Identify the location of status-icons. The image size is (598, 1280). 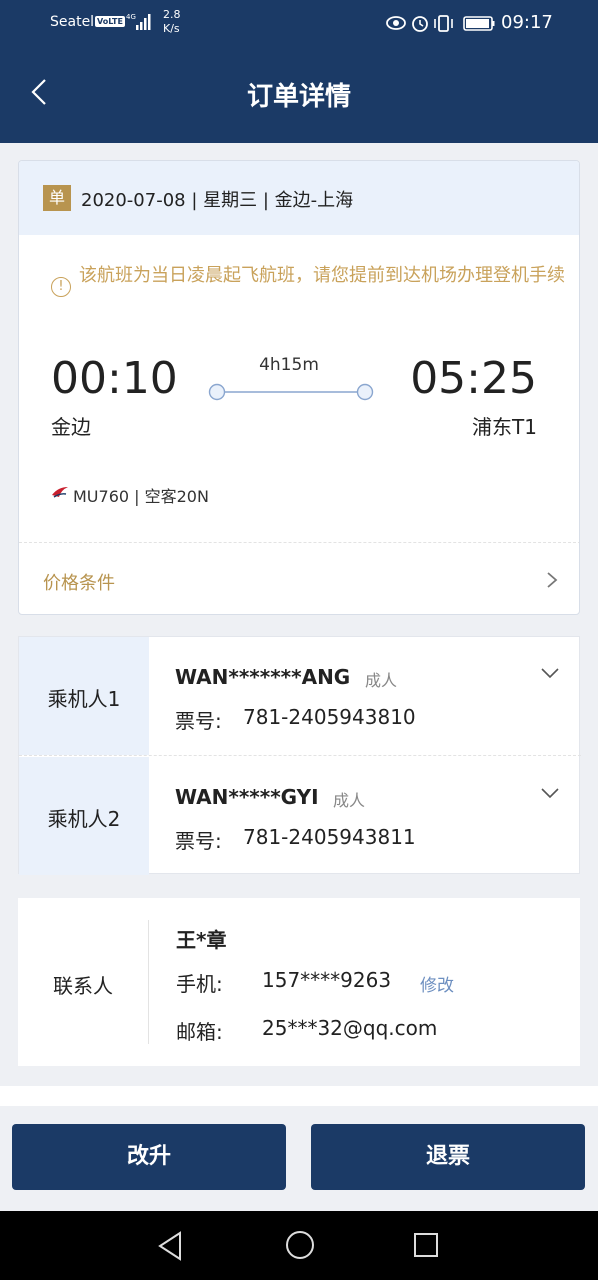
(440, 23).